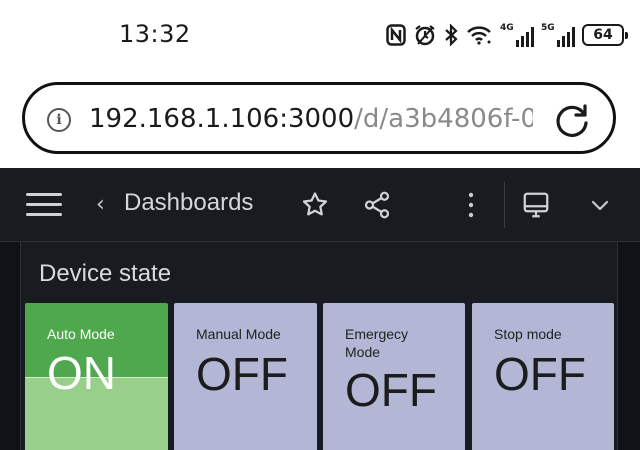 The width and height of the screenshot is (640, 450). I want to click on battery-icon: 64, so click(605, 35).